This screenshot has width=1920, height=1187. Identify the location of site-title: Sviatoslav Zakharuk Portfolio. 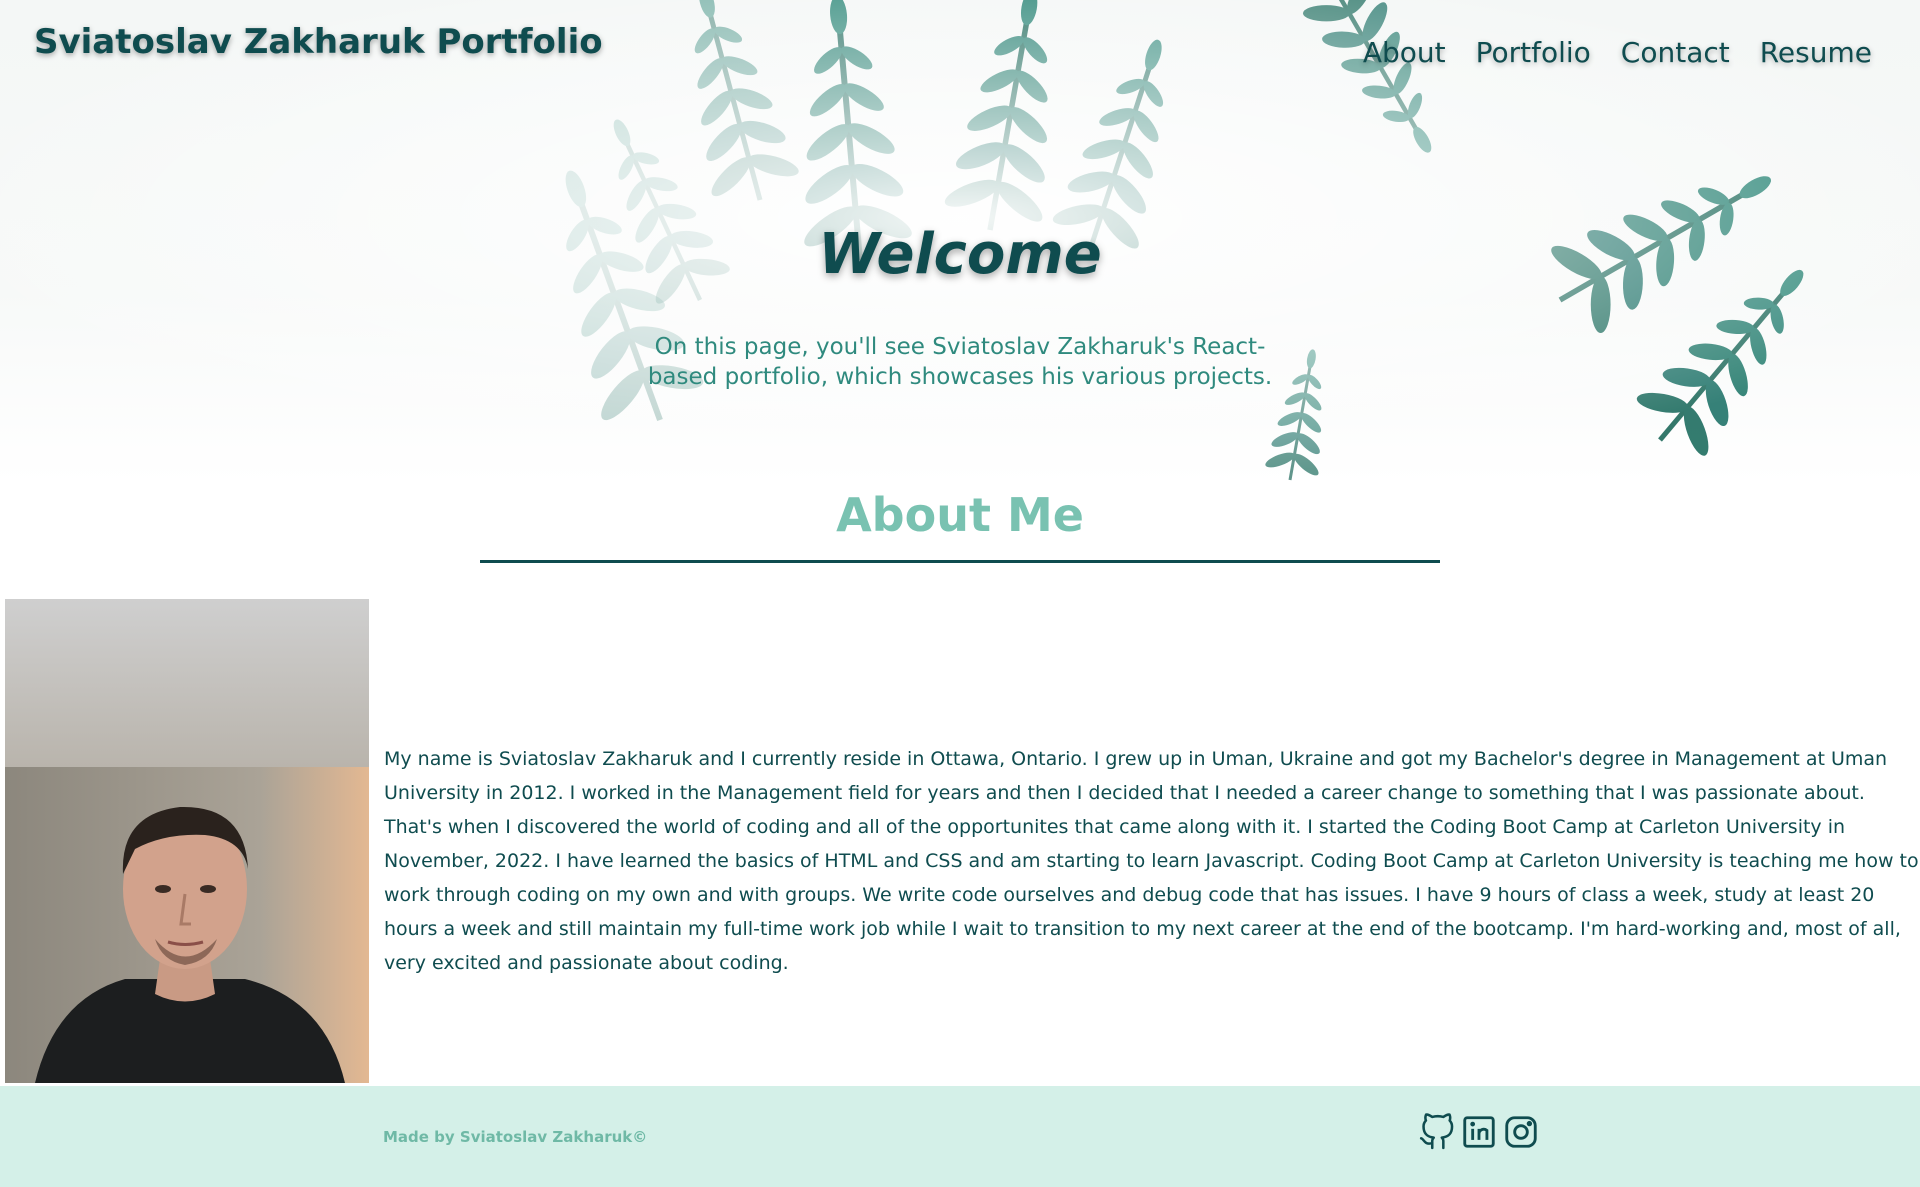
(318, 42).